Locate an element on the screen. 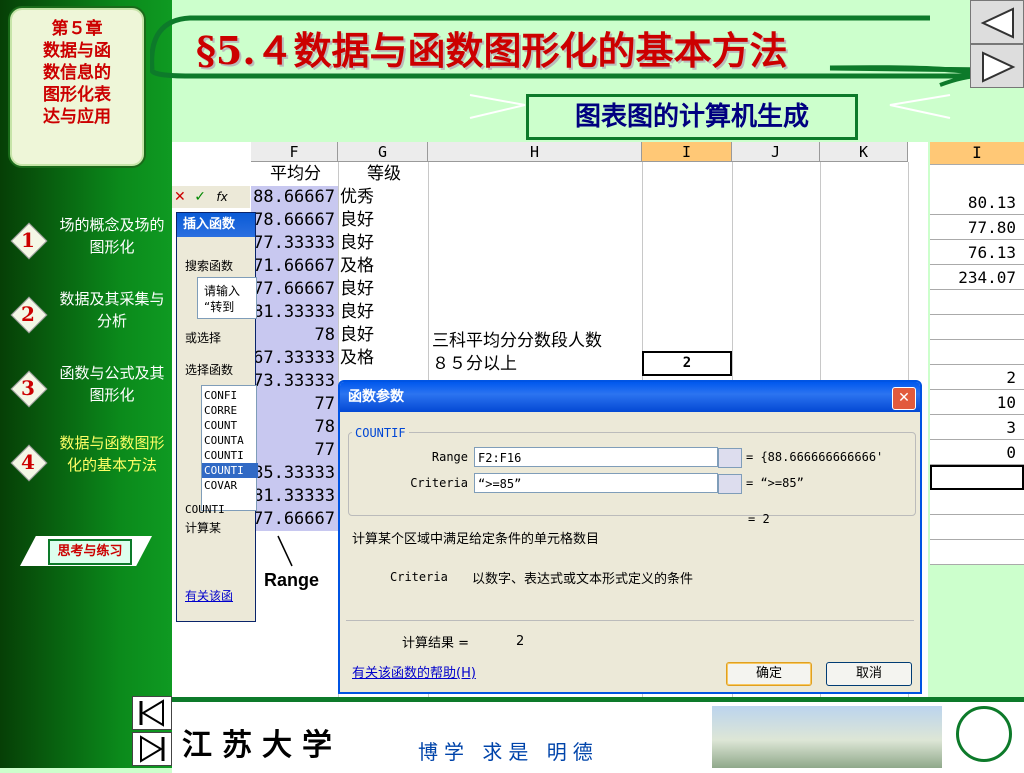 This screenshot has width=1024, height=773. ok-button: 确定 is located at coordinates (769, 674).